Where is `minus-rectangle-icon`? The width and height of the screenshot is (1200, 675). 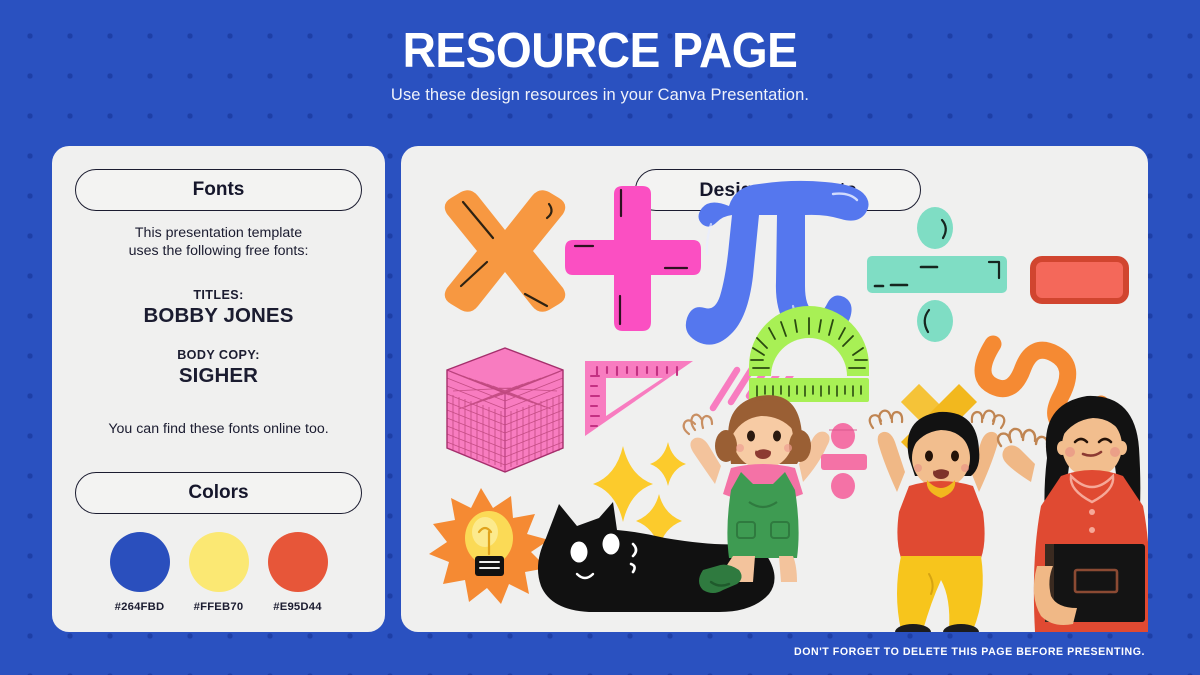 minus-rectangle-icon is located at coordinates (1079, 280).